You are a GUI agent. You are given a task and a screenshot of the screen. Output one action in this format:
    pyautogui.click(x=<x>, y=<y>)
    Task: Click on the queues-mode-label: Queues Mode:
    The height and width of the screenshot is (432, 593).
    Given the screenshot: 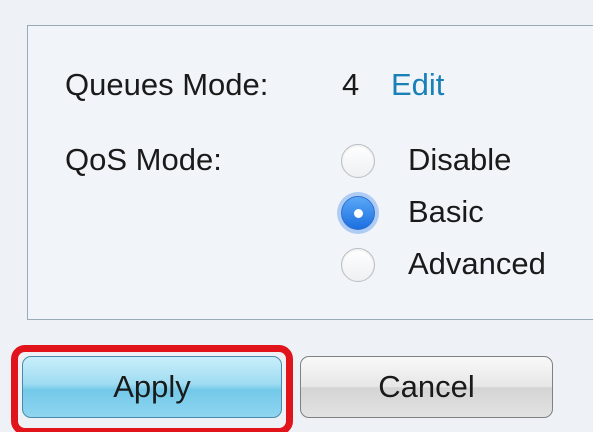 What is the action you would take?
    pyautogui.click(x=167, y=84)
    